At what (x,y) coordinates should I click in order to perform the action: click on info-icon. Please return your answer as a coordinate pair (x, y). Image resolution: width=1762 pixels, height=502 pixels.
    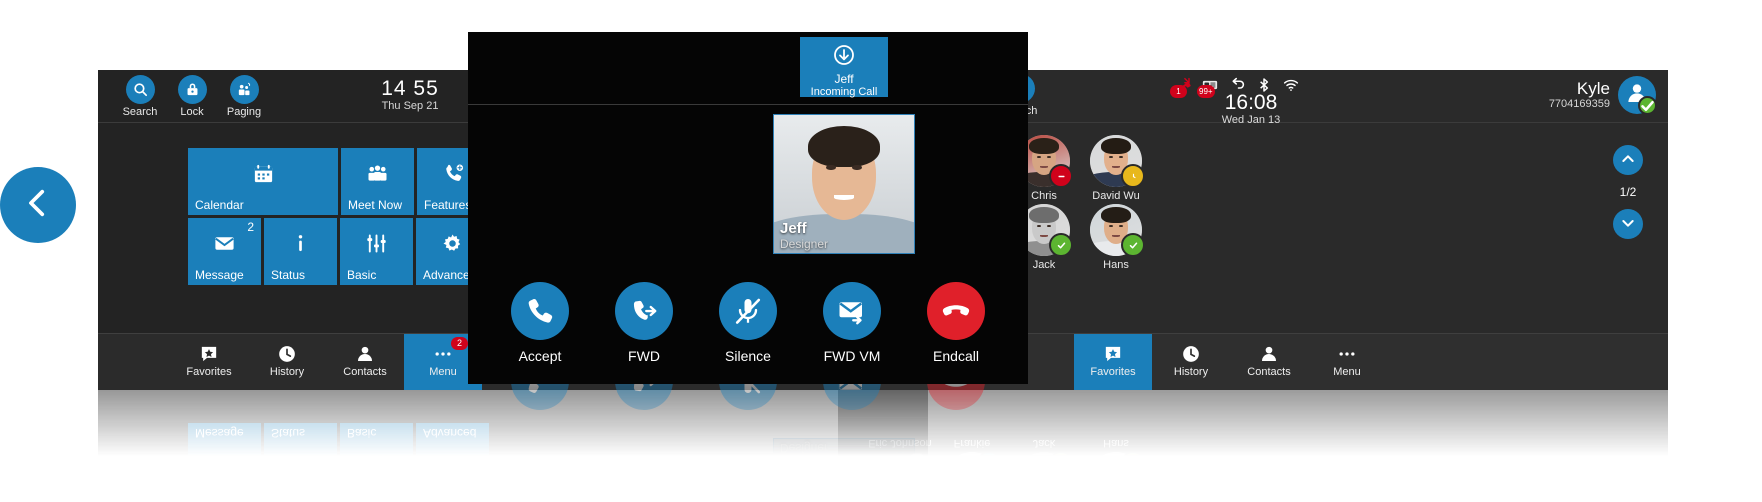
    Looking at the image, I should click on (300, 457).